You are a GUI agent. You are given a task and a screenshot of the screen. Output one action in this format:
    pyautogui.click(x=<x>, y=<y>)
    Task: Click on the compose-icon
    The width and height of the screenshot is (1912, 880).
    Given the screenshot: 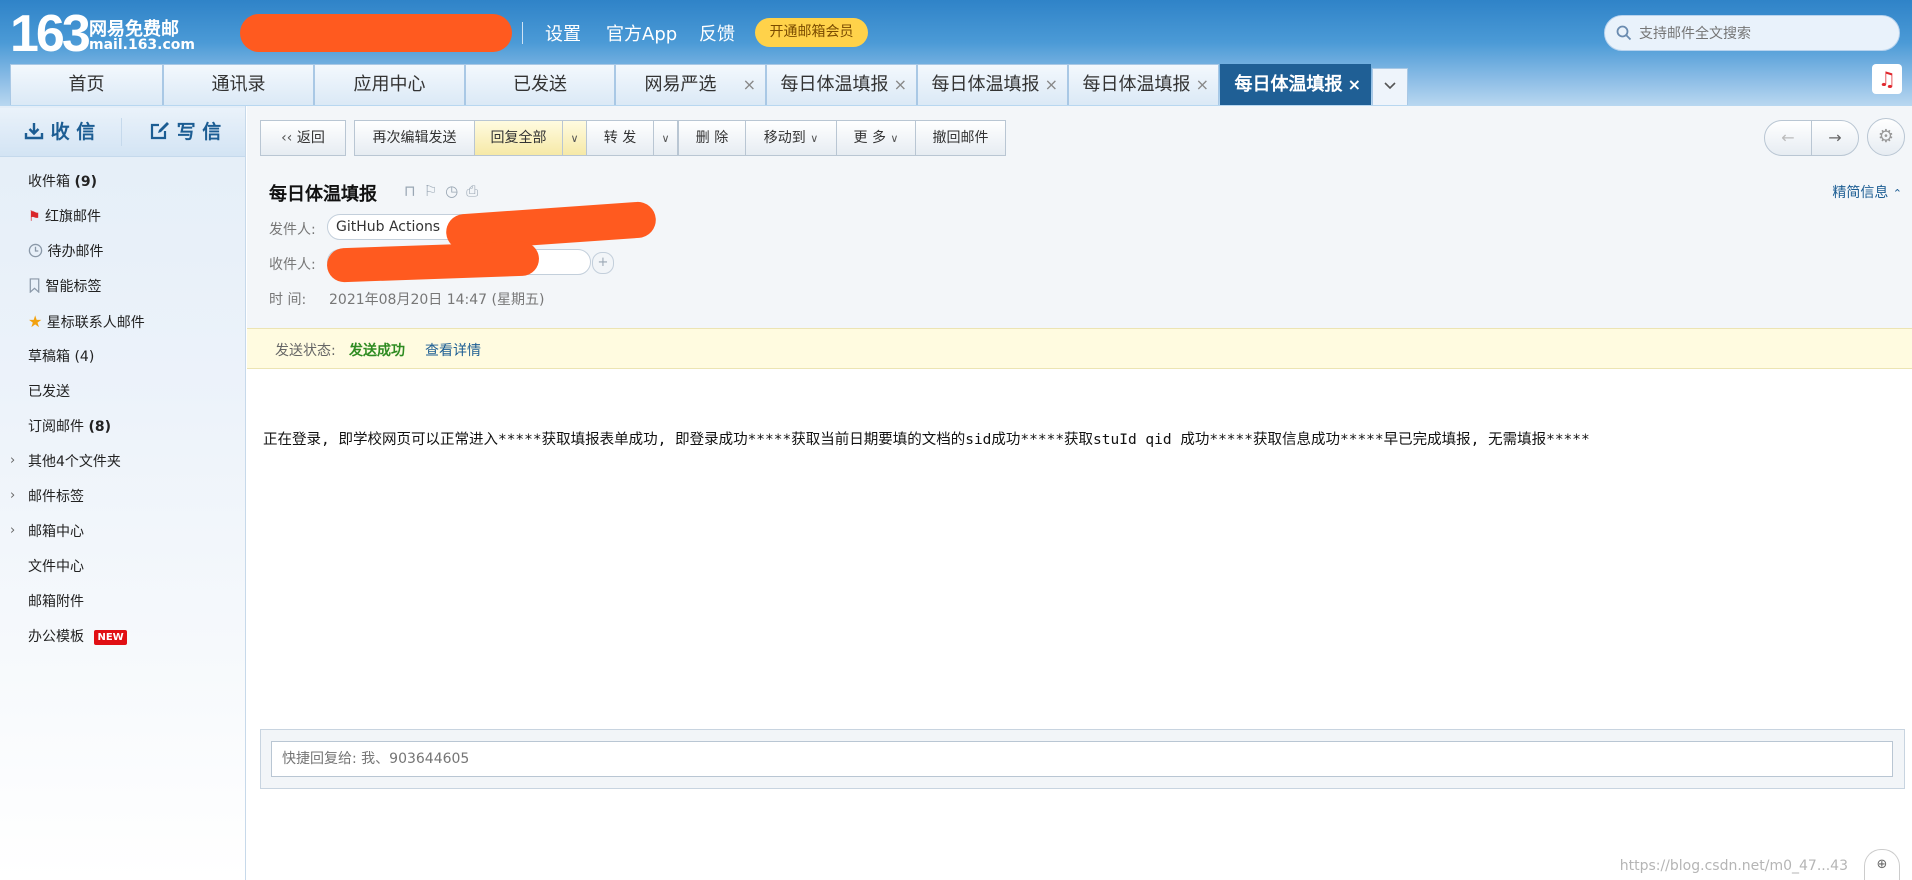 What is the action you would take?
    pyautogui.click(x=159, y=131)
    